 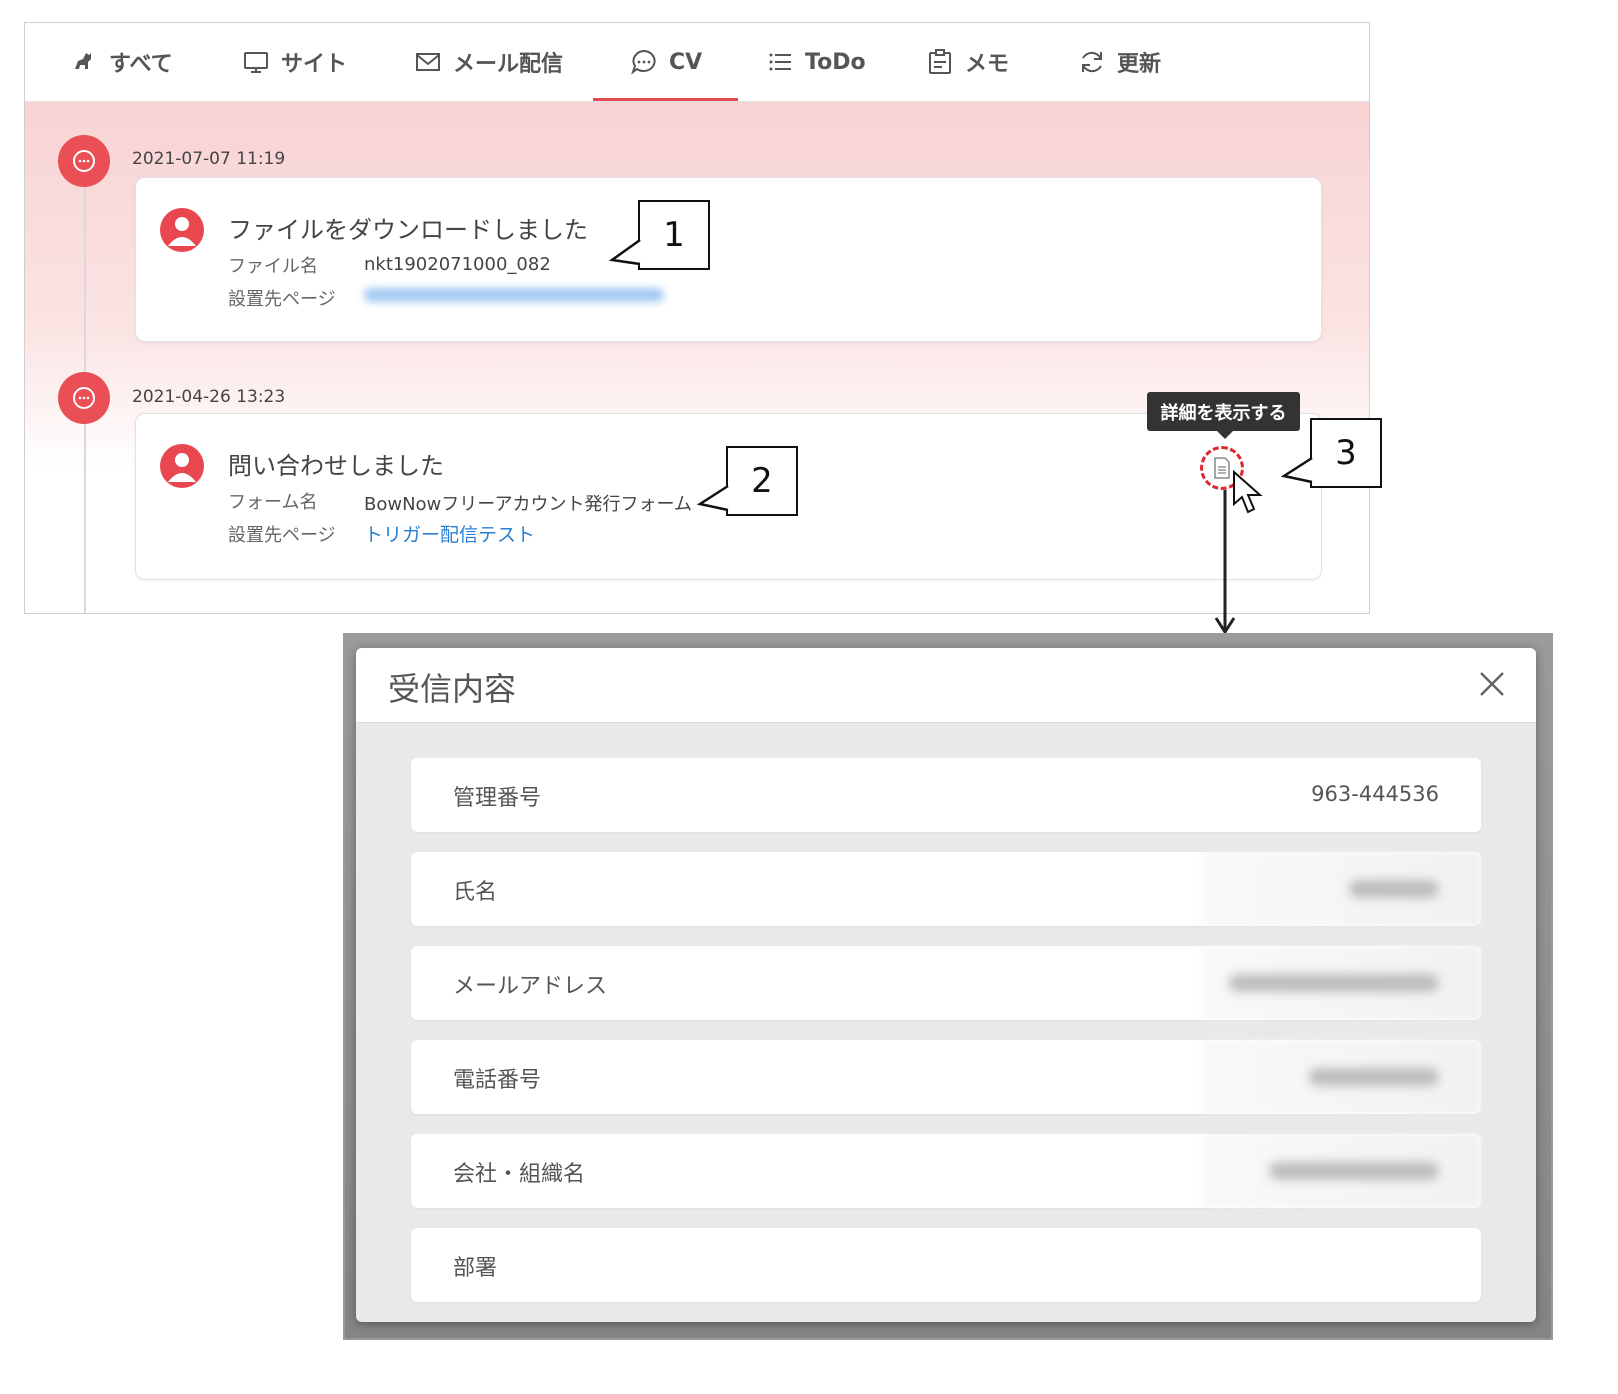 I want to click on file-name-value: nkt1902071000_082, so click(x=457, y=264).